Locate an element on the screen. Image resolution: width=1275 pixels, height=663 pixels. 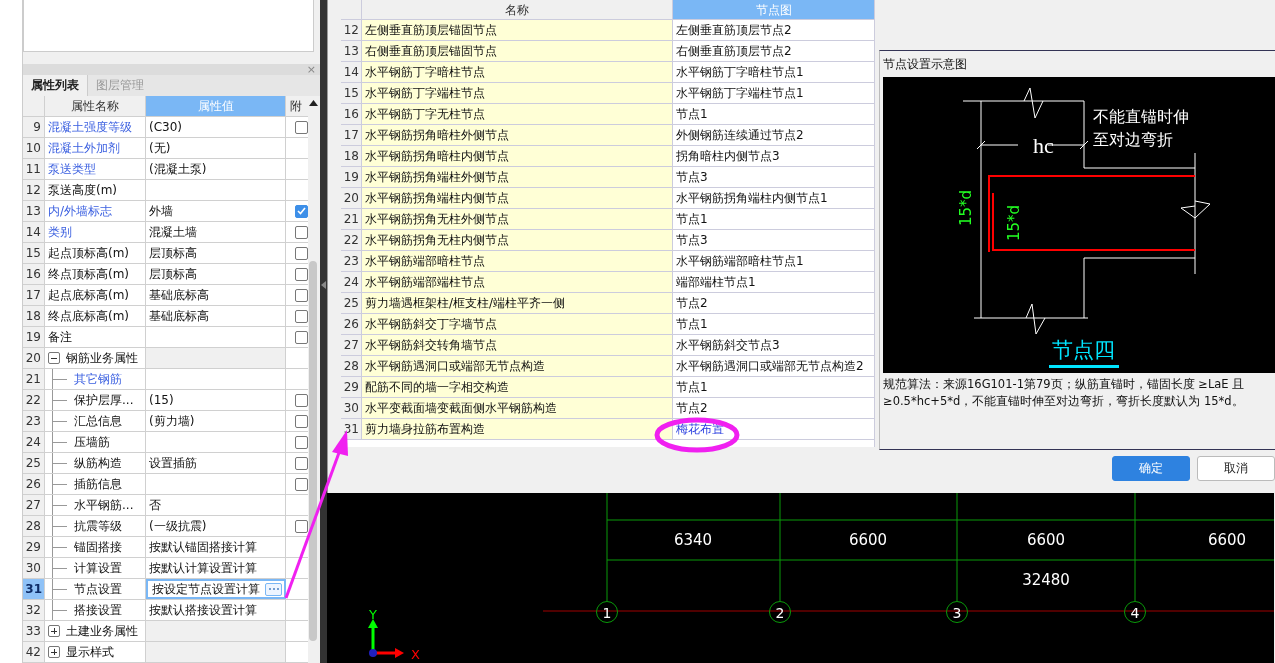
property-name: 终点顶标高(m) is located at coordinates (89, 274).